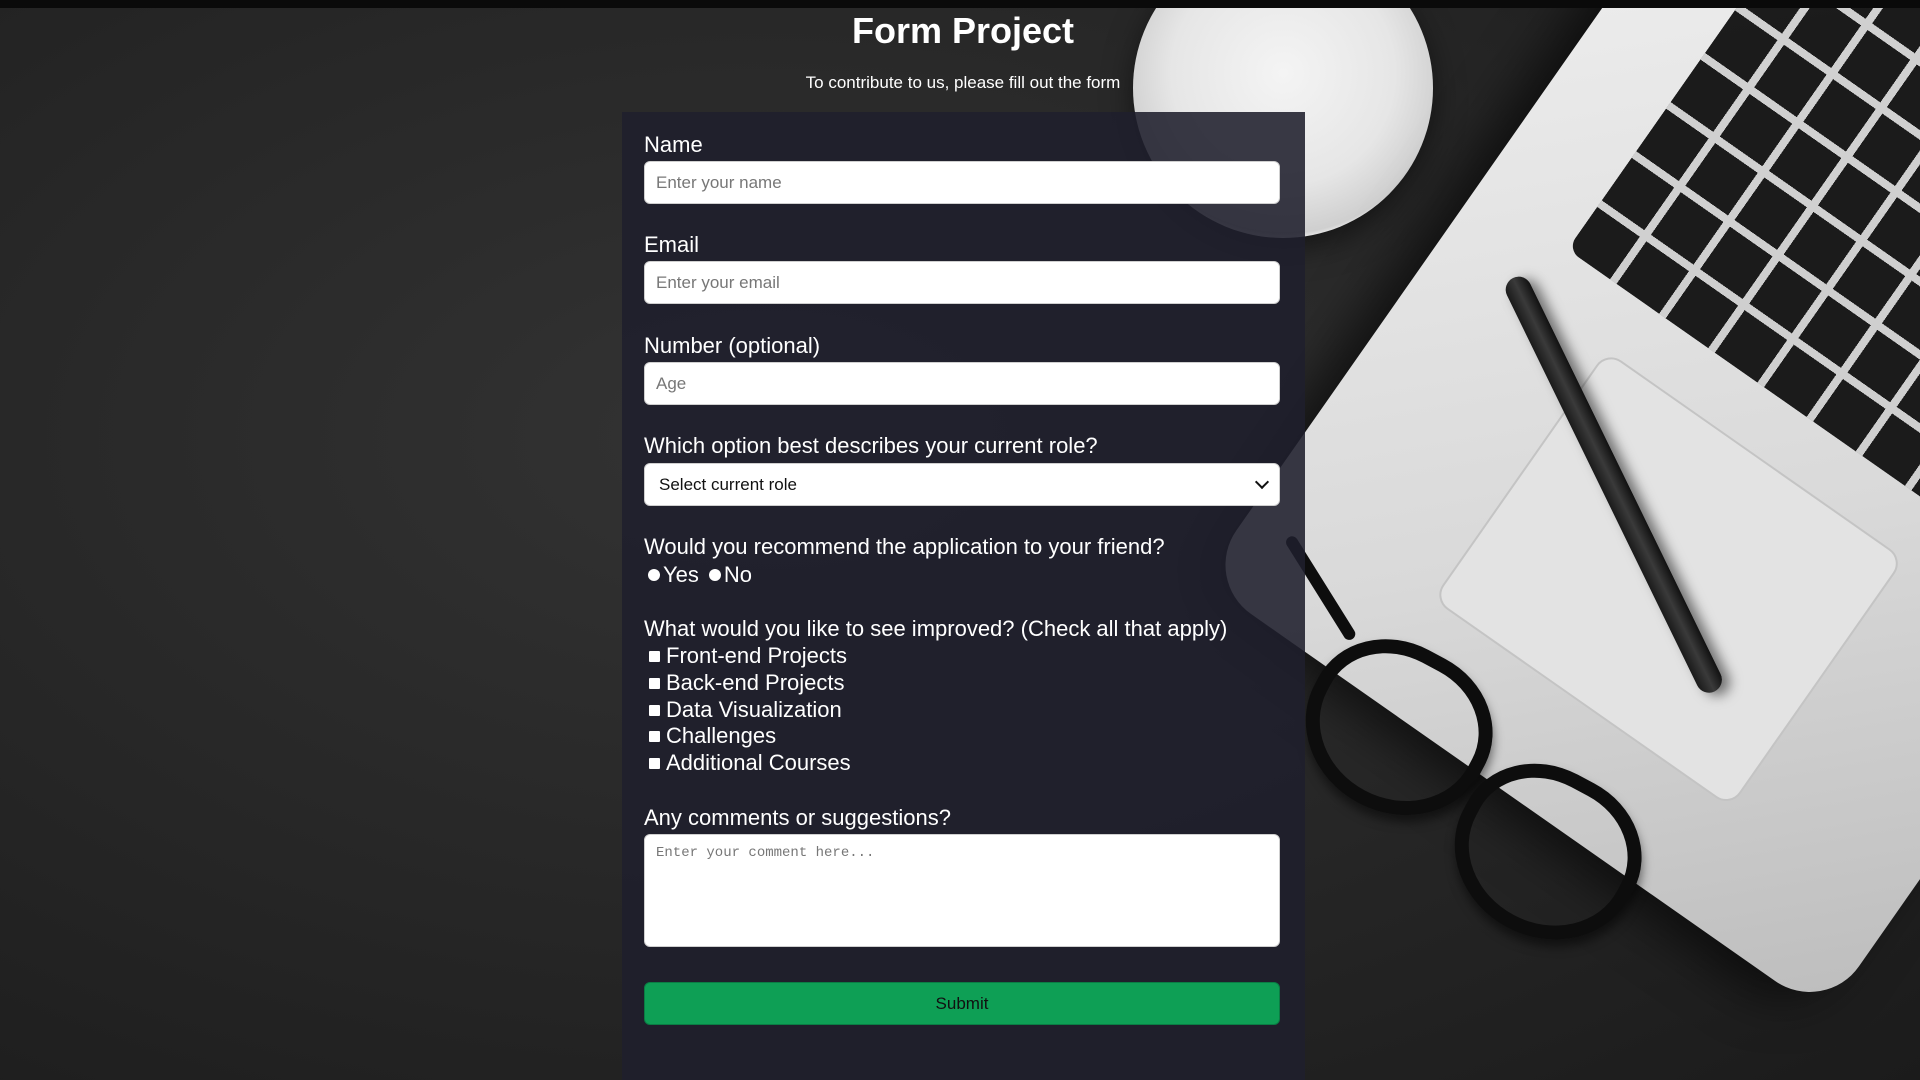  What do you see at coordinates (755, 682) in the screenshot?
I see `checkbox-label: Back-end Projects` at bounding box center [755, 682].